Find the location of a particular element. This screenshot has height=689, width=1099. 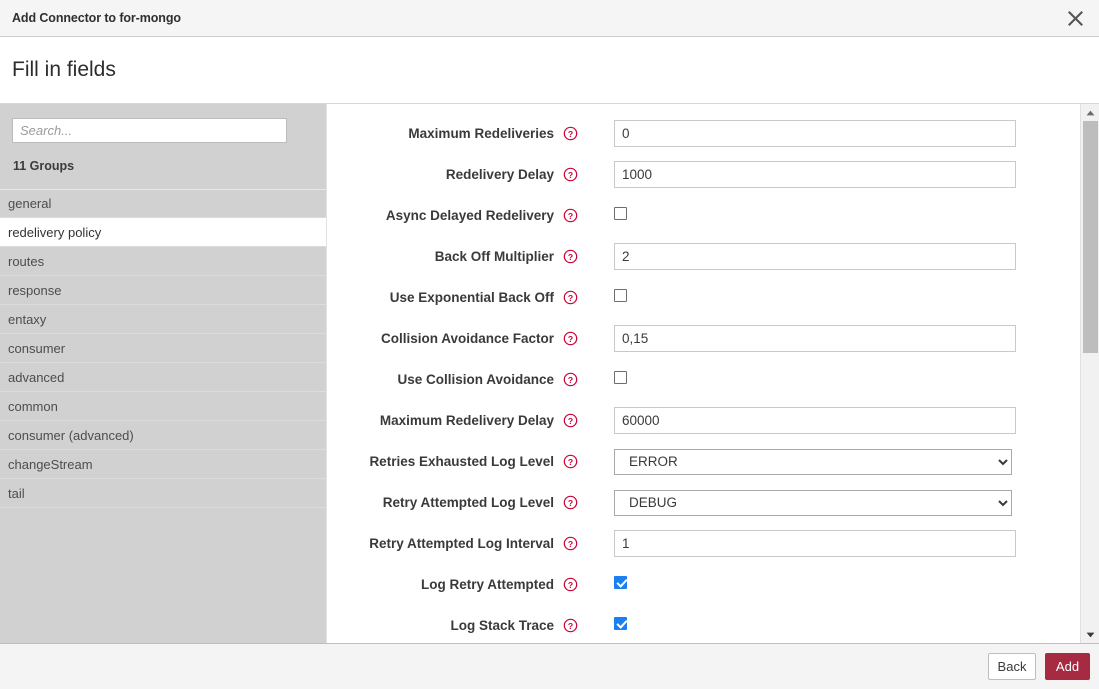

field-row: Use Collision Avoidance? is located at coordinates (703, 379).